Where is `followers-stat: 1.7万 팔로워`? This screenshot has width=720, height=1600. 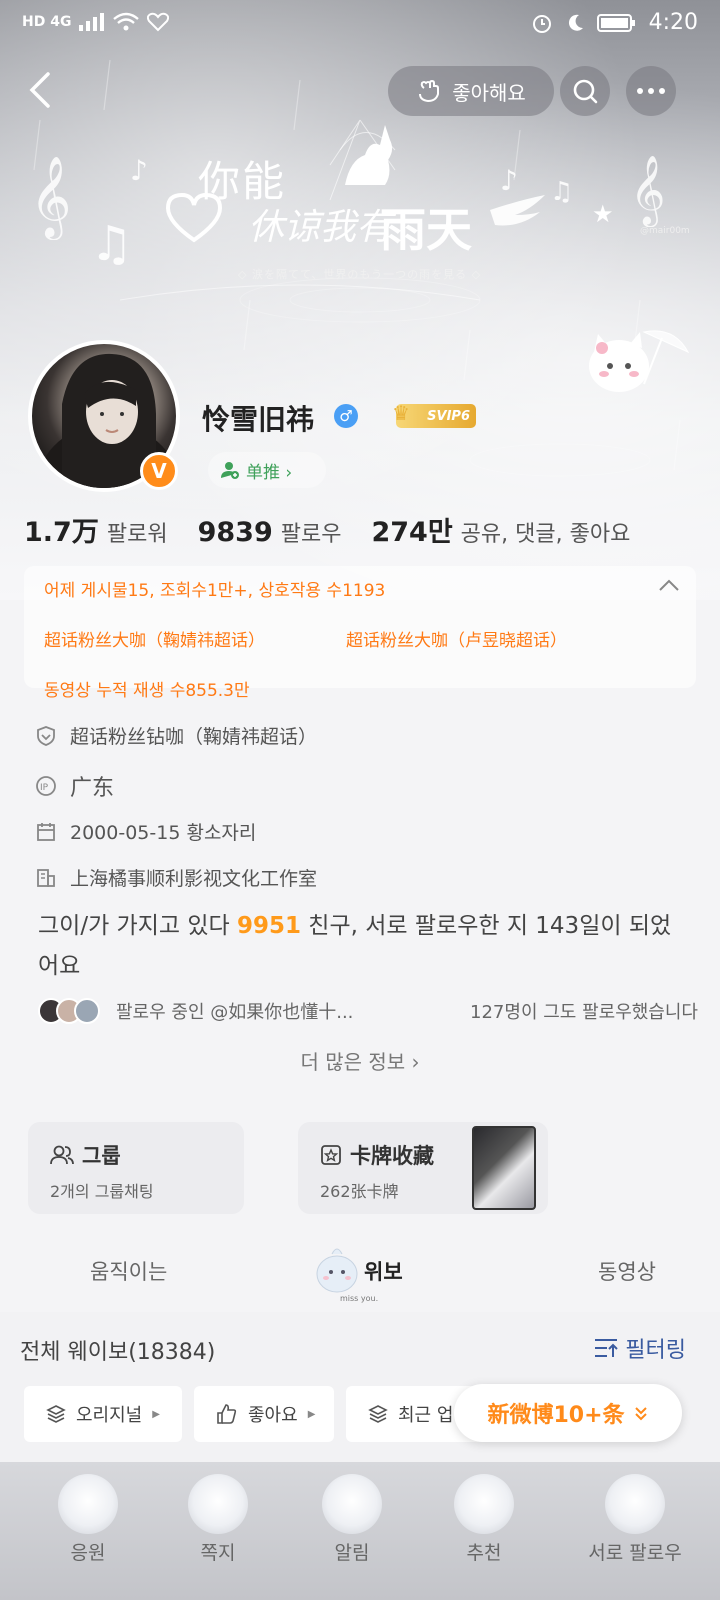
followers-stat: 1.7万 팔로워 is located at coordinates (96, 529).